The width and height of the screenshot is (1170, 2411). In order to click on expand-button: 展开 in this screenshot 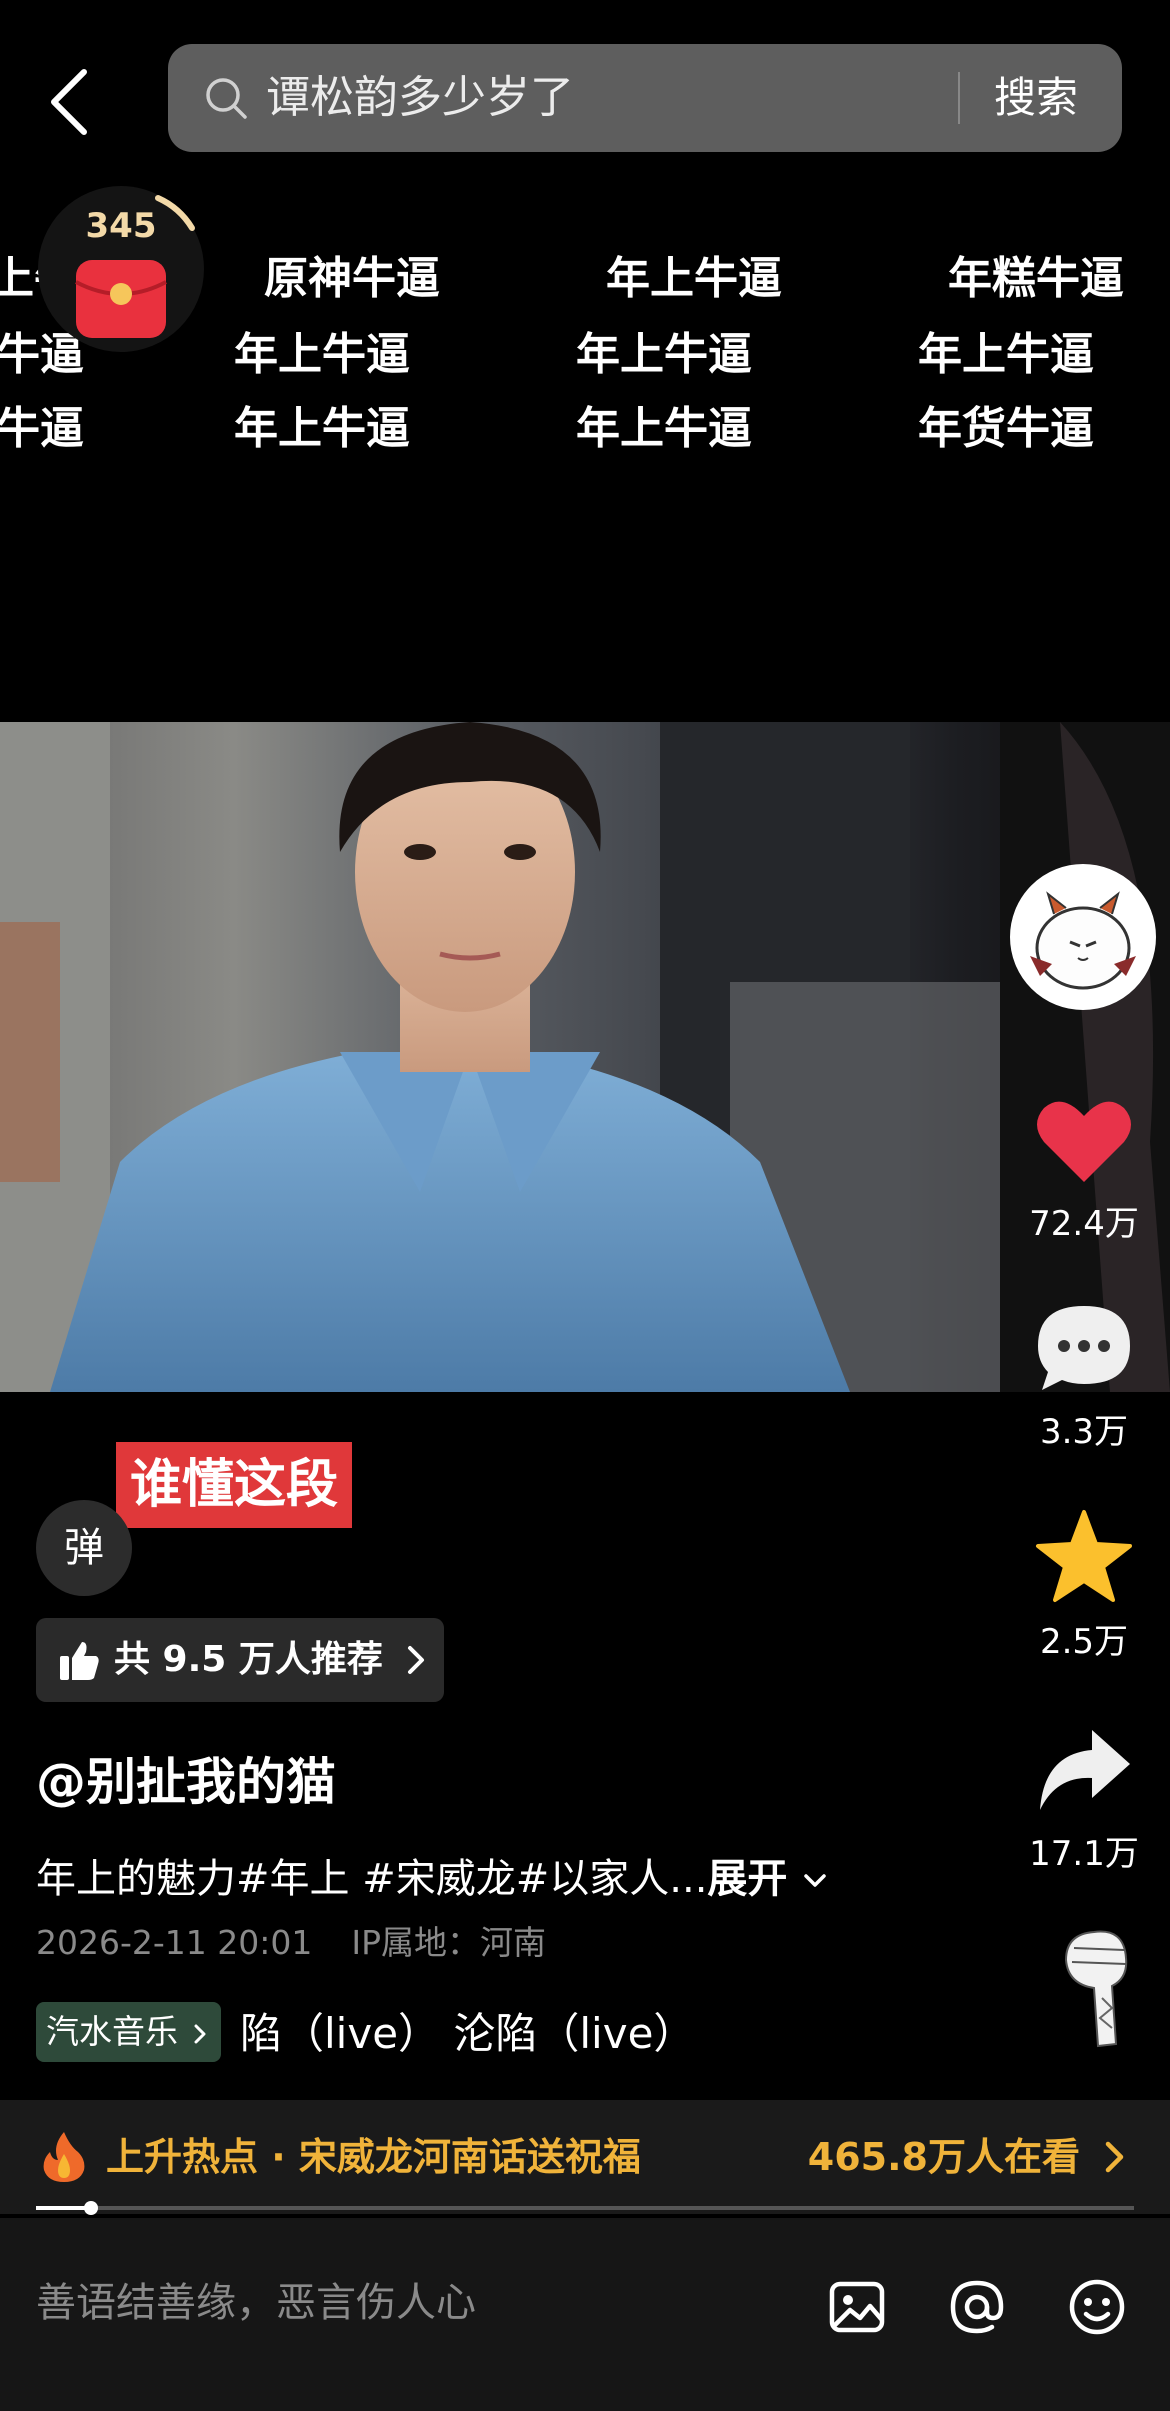, I will do `click(747, 1879)`.